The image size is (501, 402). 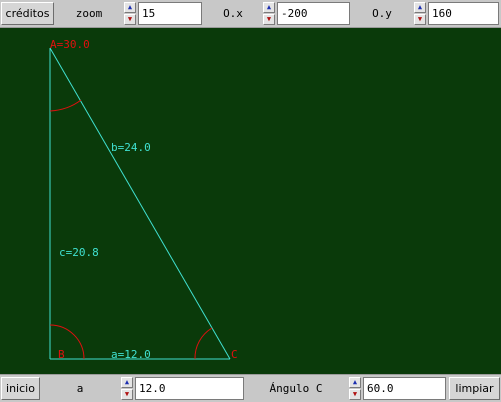 I want to click on clear-button: limpiar, so click(x=474, y=388).